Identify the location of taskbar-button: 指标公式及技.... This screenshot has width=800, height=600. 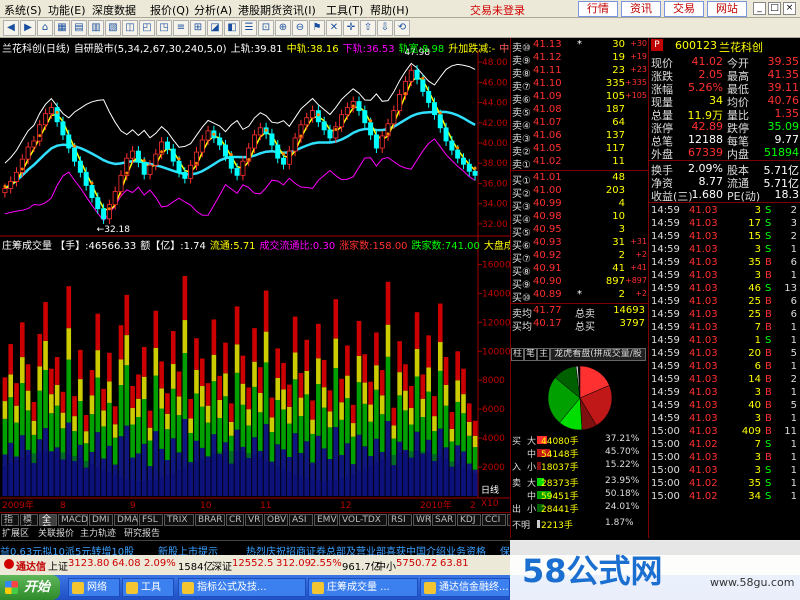
(242, 587).